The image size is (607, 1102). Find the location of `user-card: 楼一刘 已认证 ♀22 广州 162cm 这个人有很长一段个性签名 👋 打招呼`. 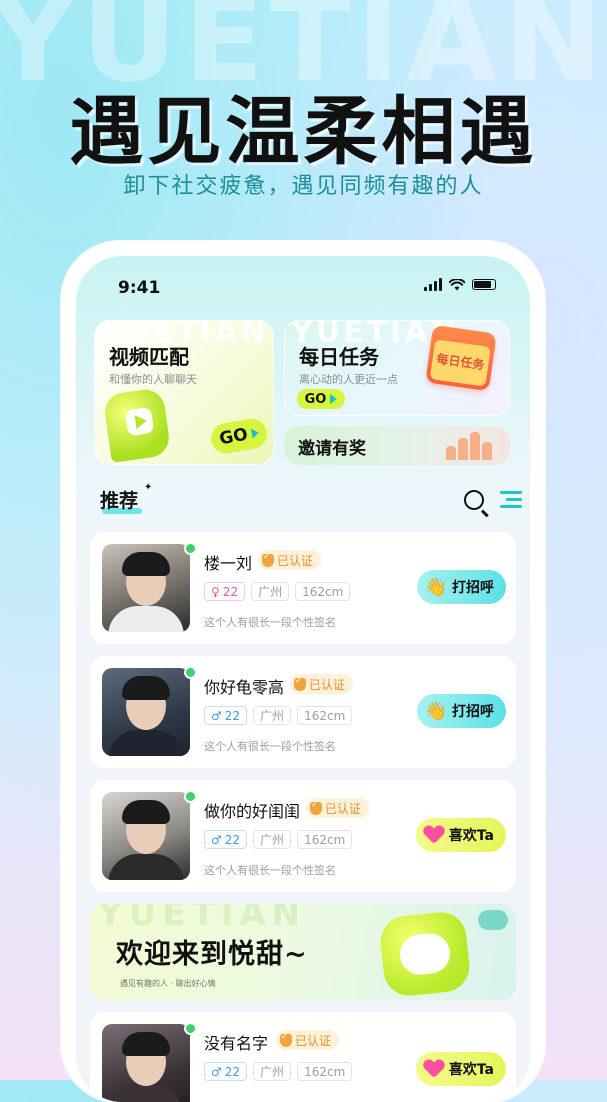

user-card: 楼一刘 已认证 ♀22 广州 162cm 这个人有很长一段个性签名 👋 打招呼 is located at coordinates (303, 588).